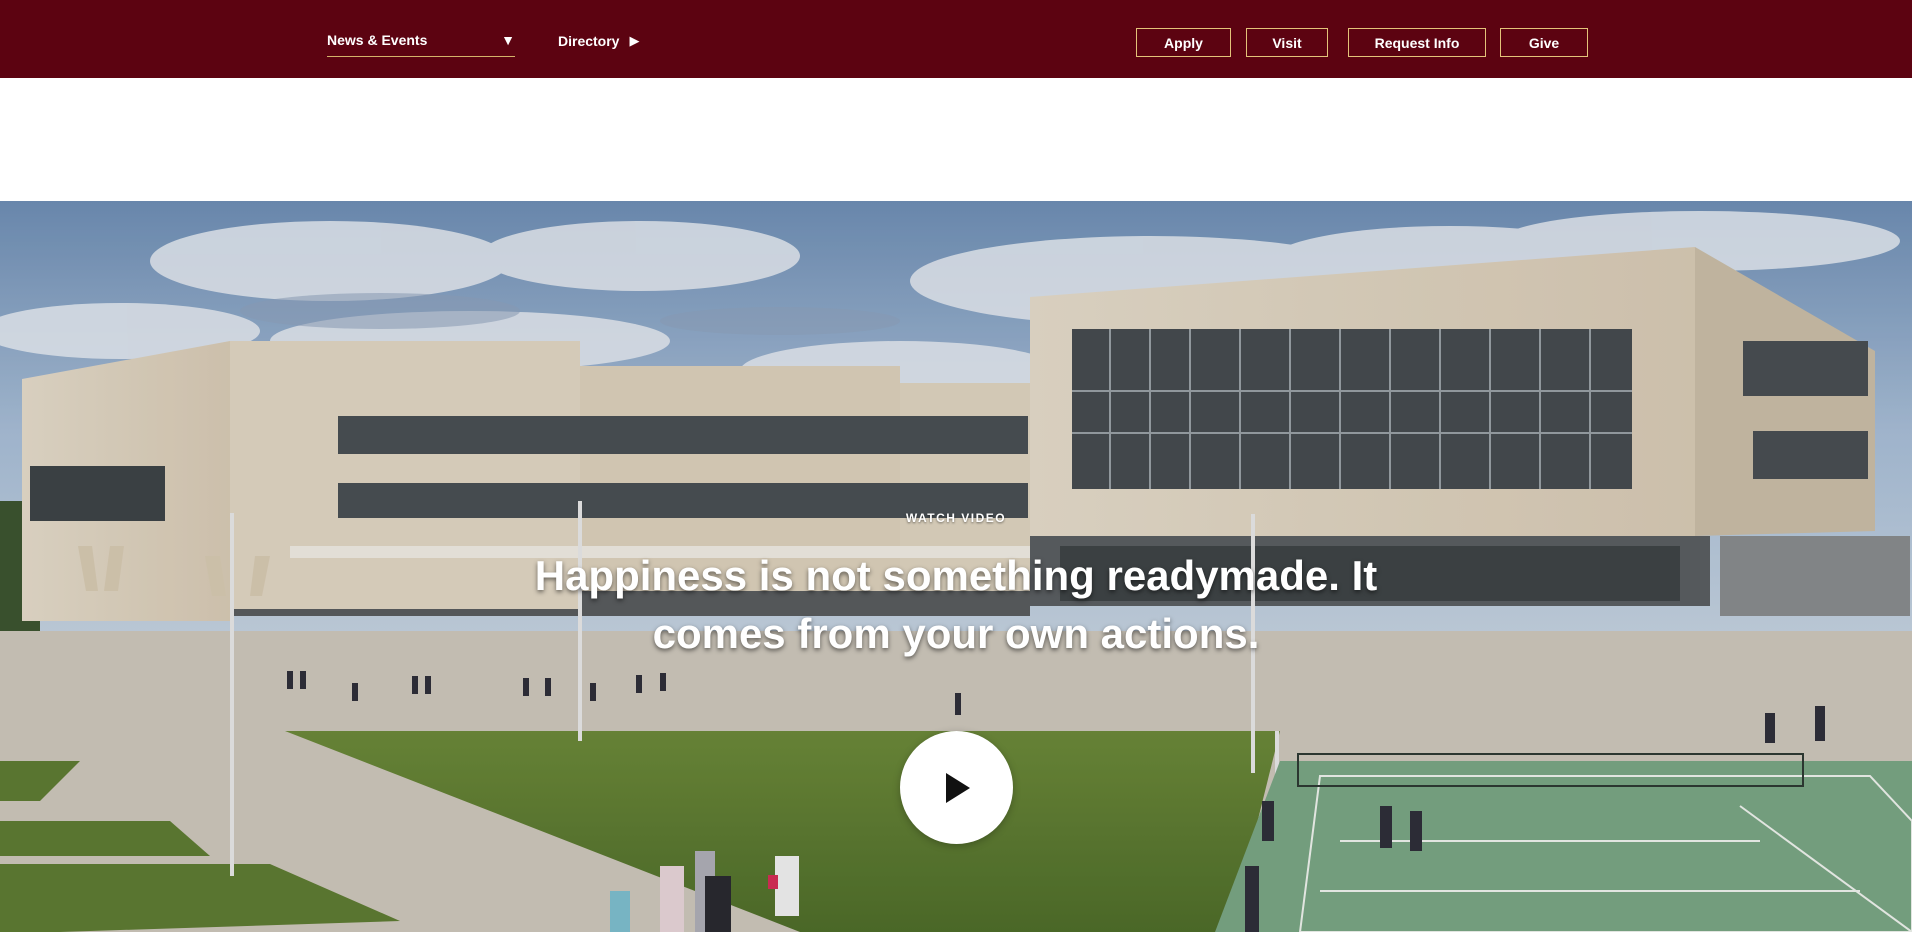 The image size is (1912, 932). I want to click on watch-video-label: WATCH VIDEO, so click(956, 518).